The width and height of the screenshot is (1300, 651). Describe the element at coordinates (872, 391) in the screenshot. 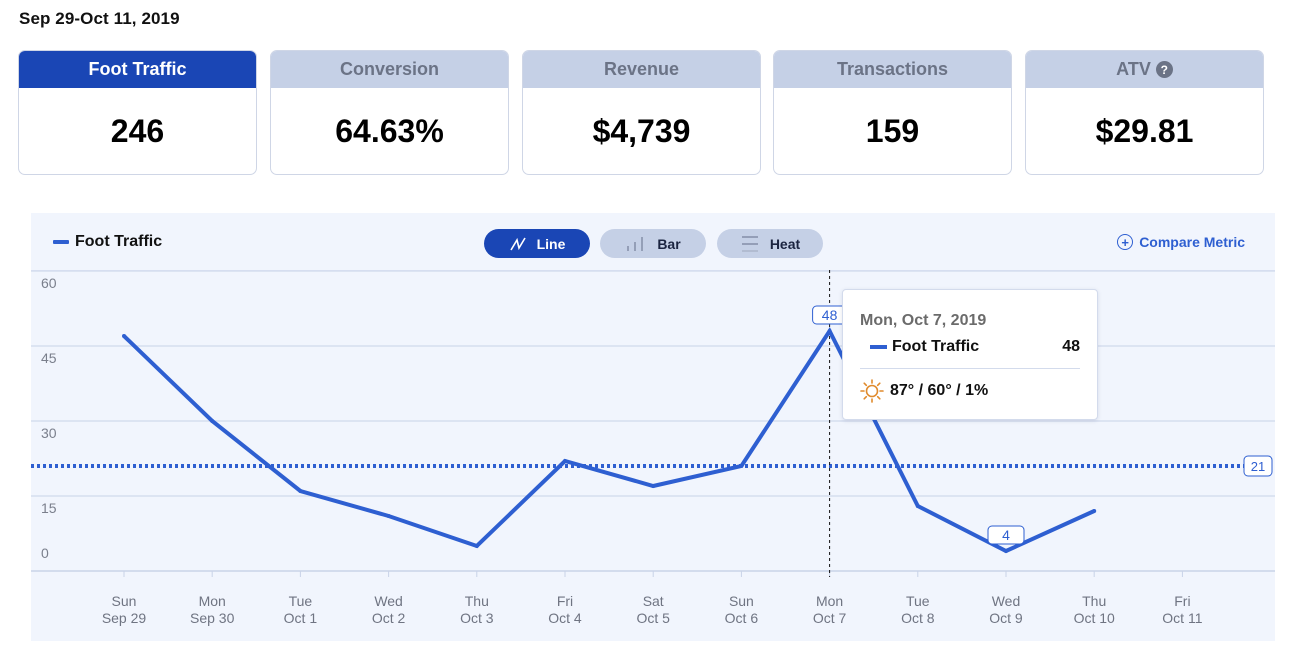

I see `sun-icon` at that location.